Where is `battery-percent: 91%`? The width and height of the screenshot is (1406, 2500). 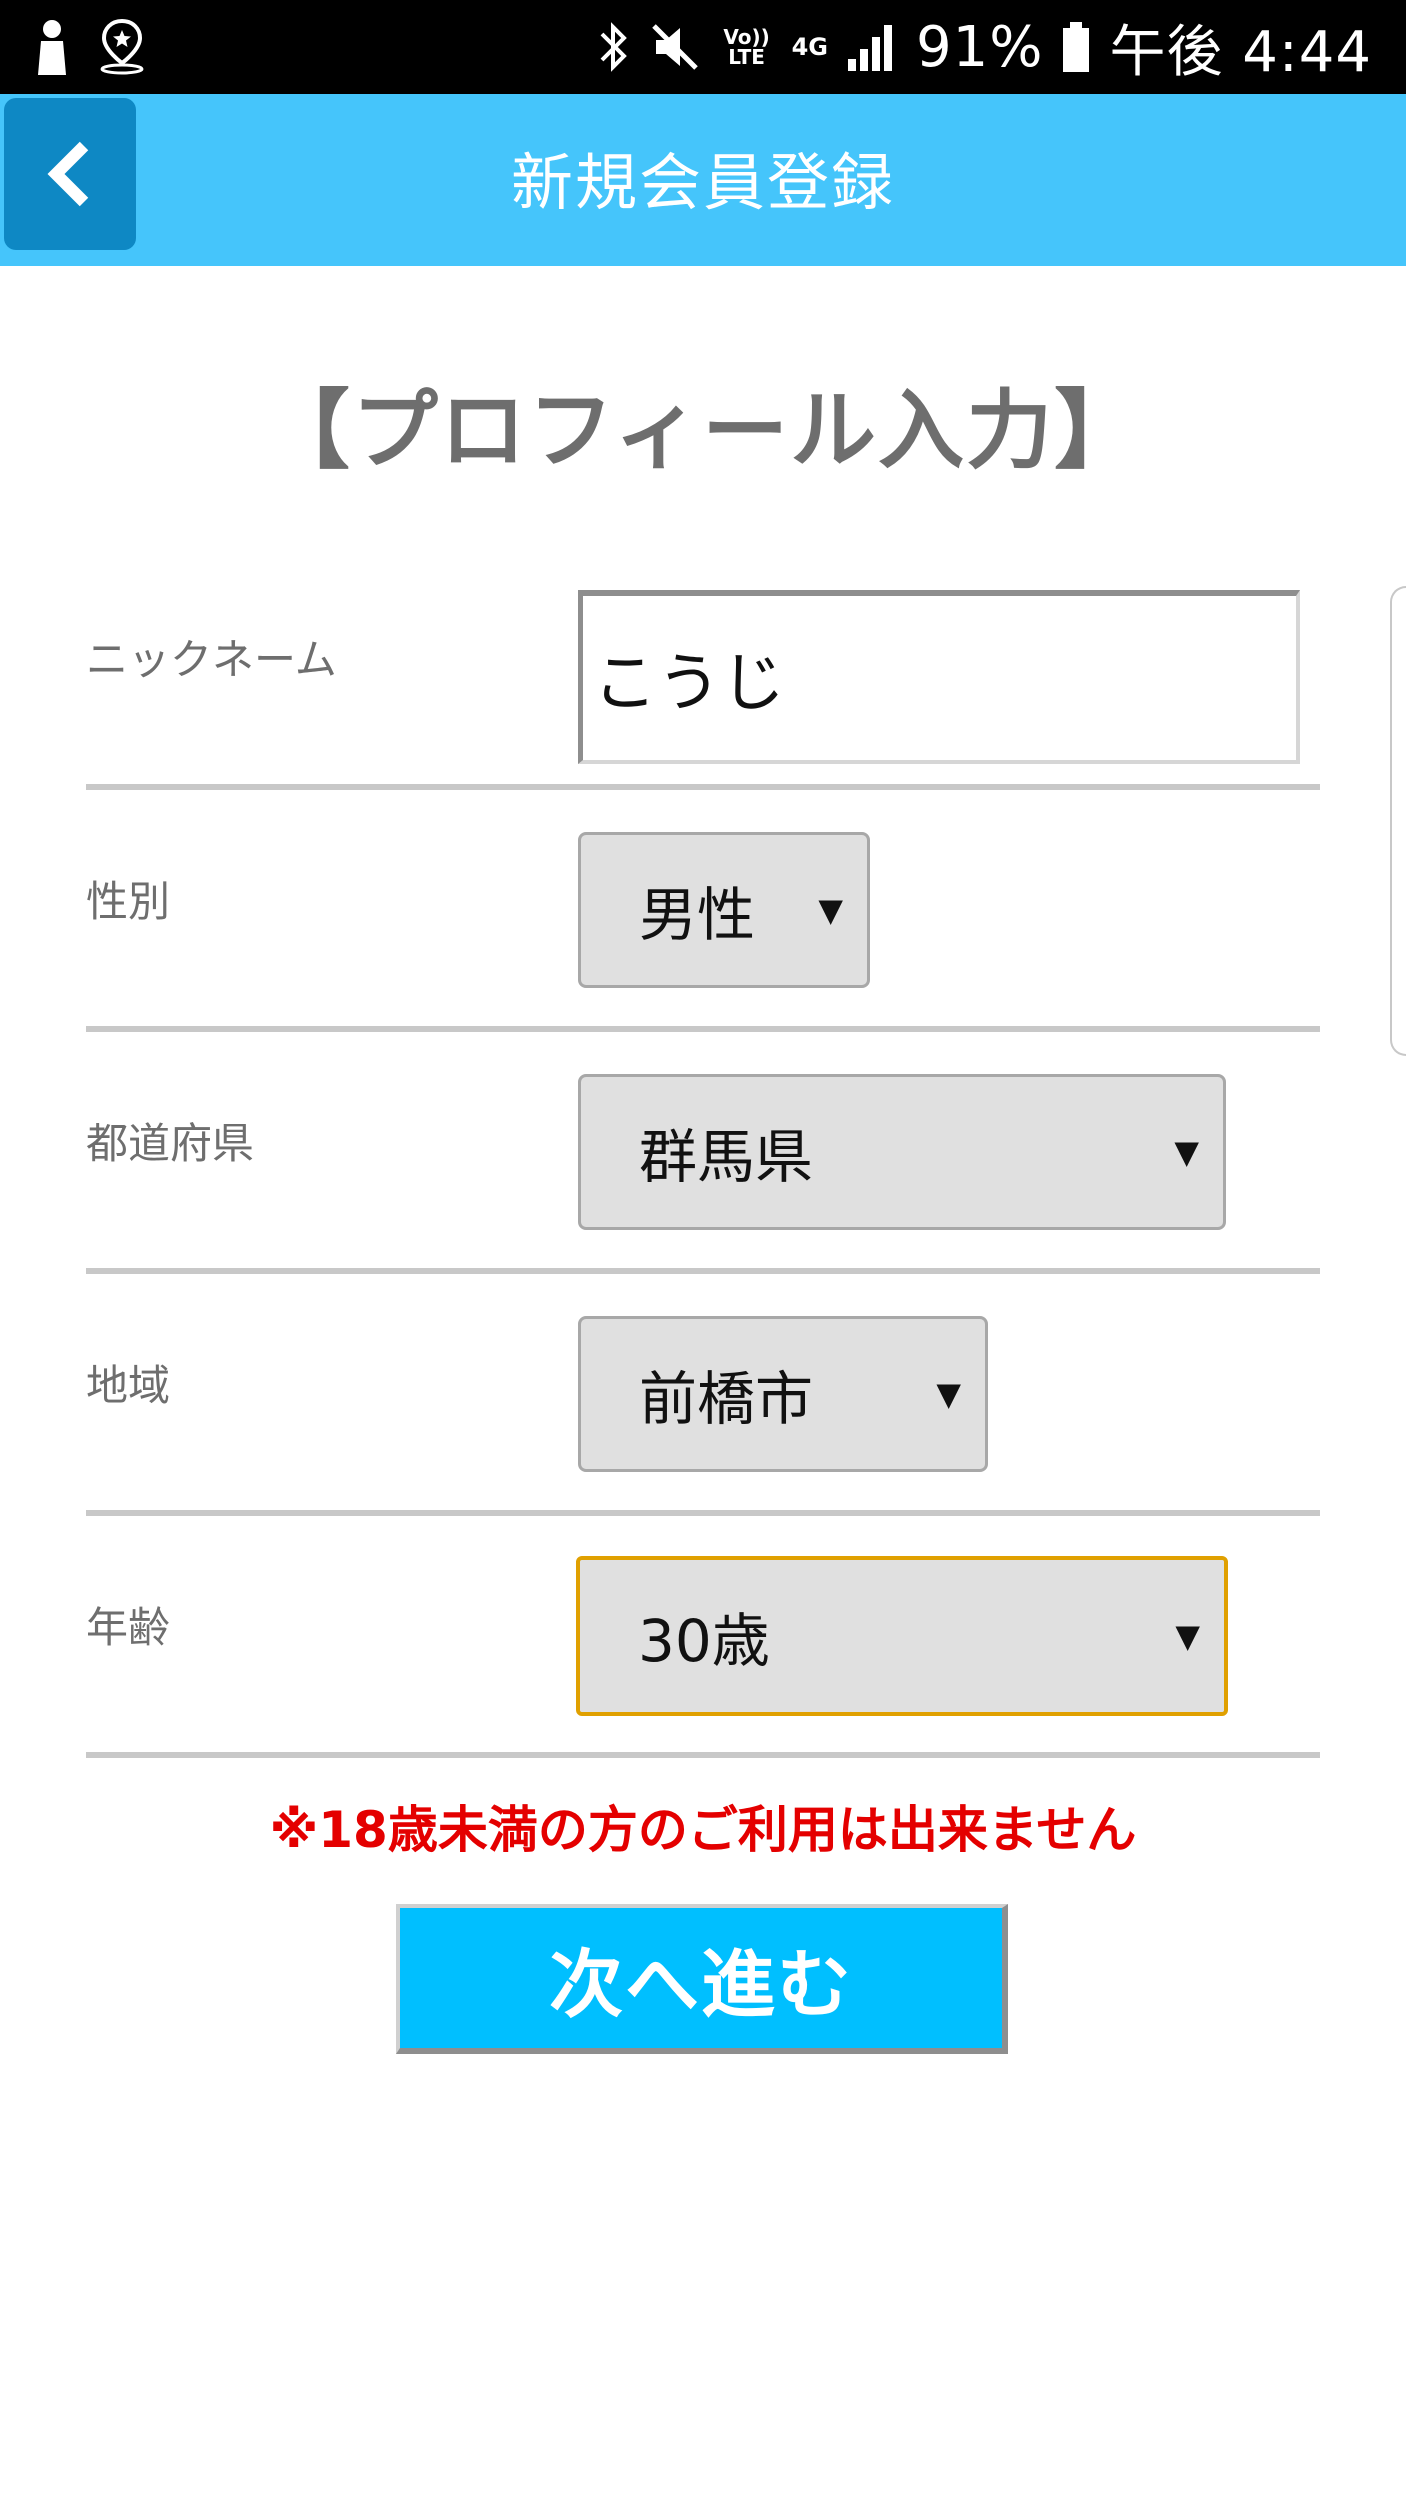 battery-percent: 91% is located at coordinates (979, 47).